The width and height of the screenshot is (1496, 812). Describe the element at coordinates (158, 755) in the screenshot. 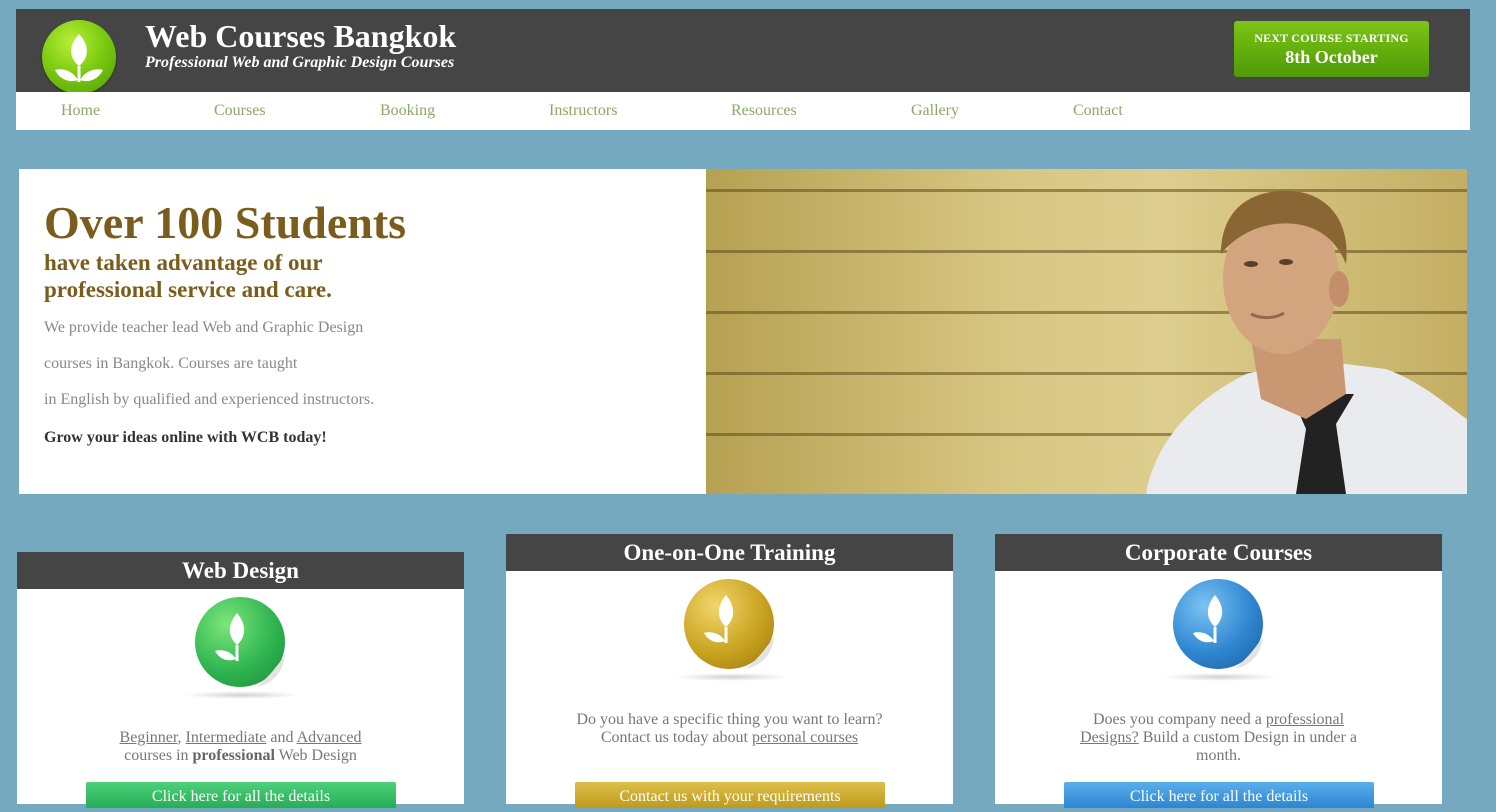

I see `card-text-part: courses in` at that location.